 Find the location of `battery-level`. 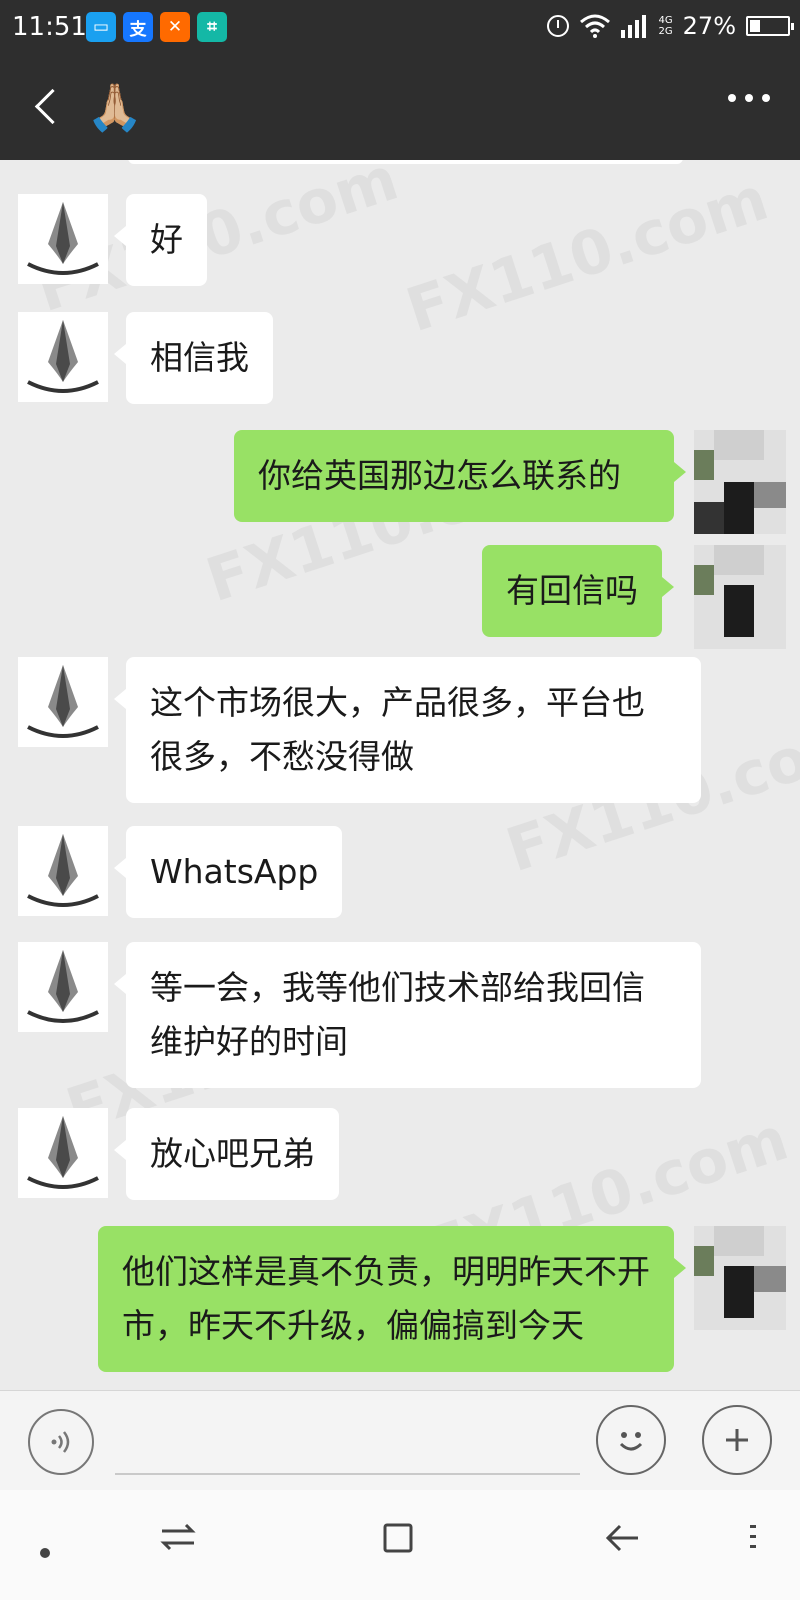

battery-level is located at coordinates (755, 26).